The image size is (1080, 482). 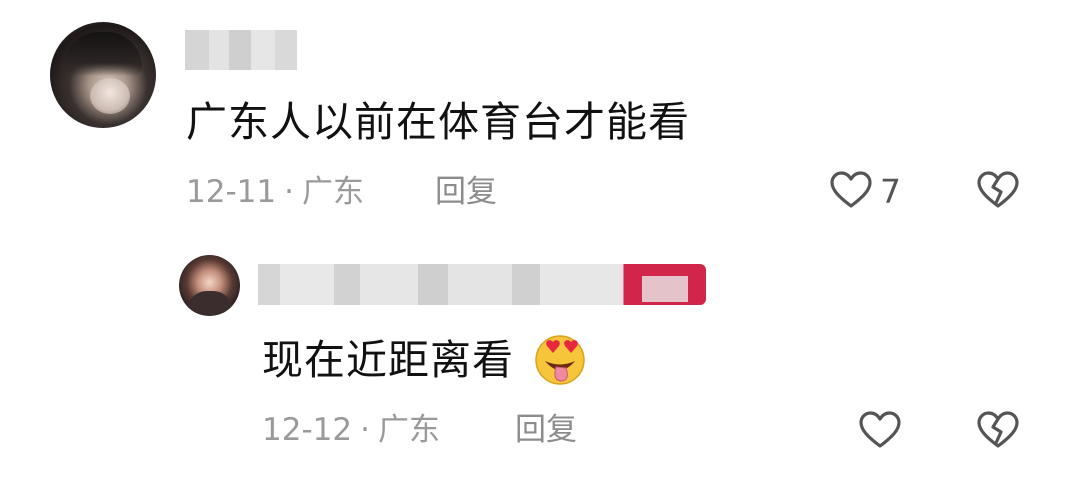 I want to click on comment-text: 广东人以前在体育台才能看, so click(x=438, y=122).